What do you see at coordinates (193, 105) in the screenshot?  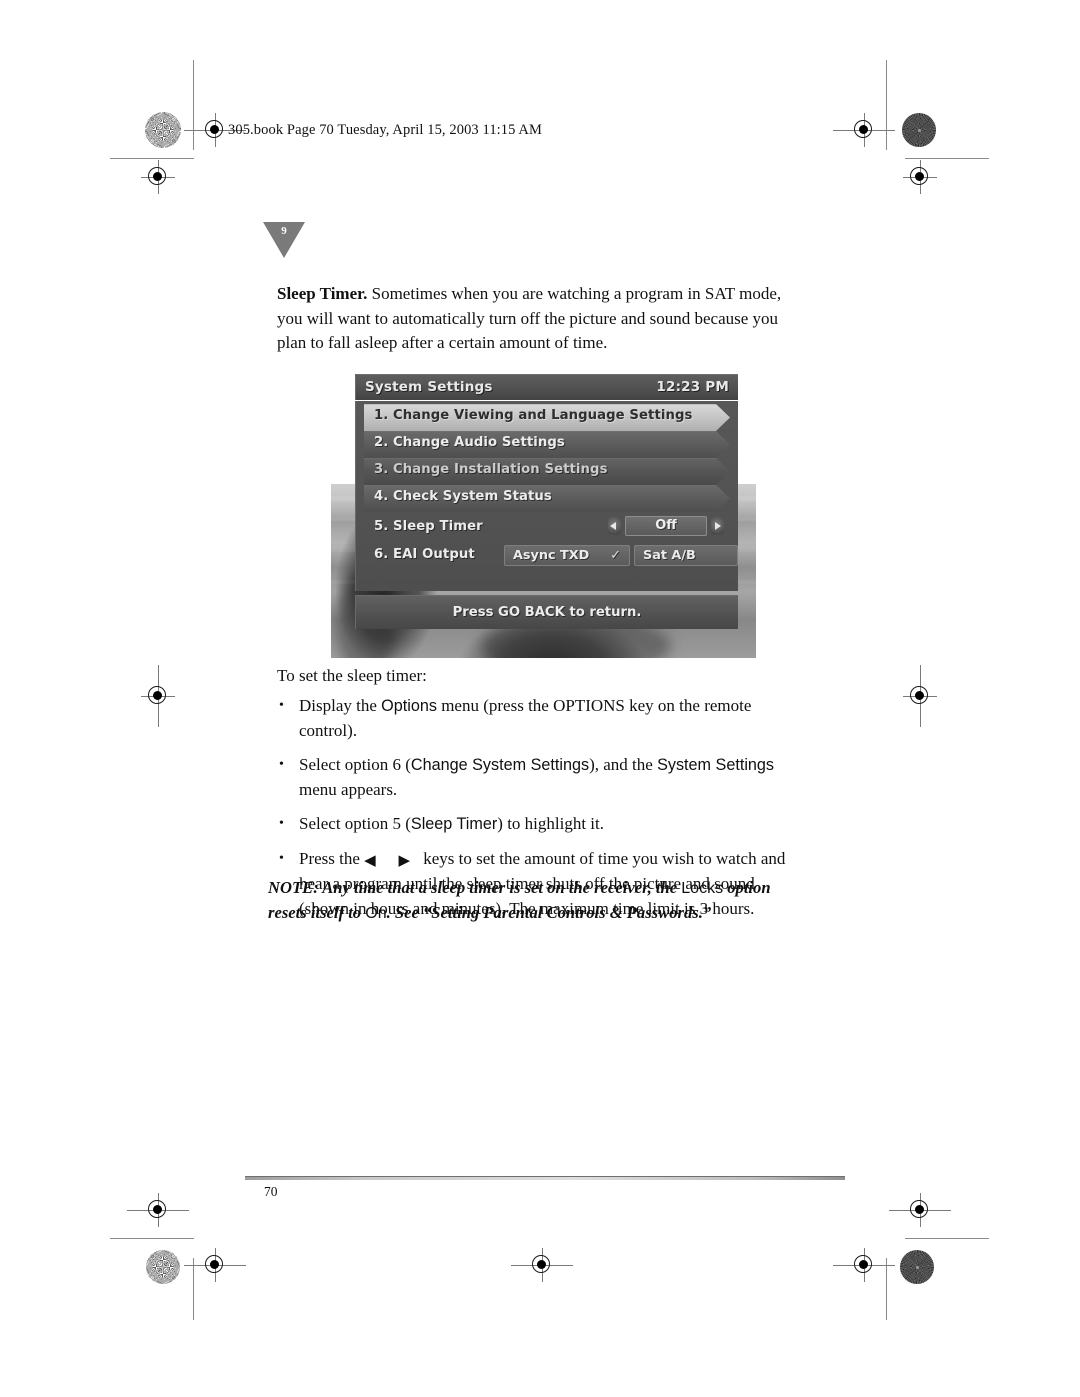 I see `crop-line-top-left-vertical` at bounding box center [193, 105].